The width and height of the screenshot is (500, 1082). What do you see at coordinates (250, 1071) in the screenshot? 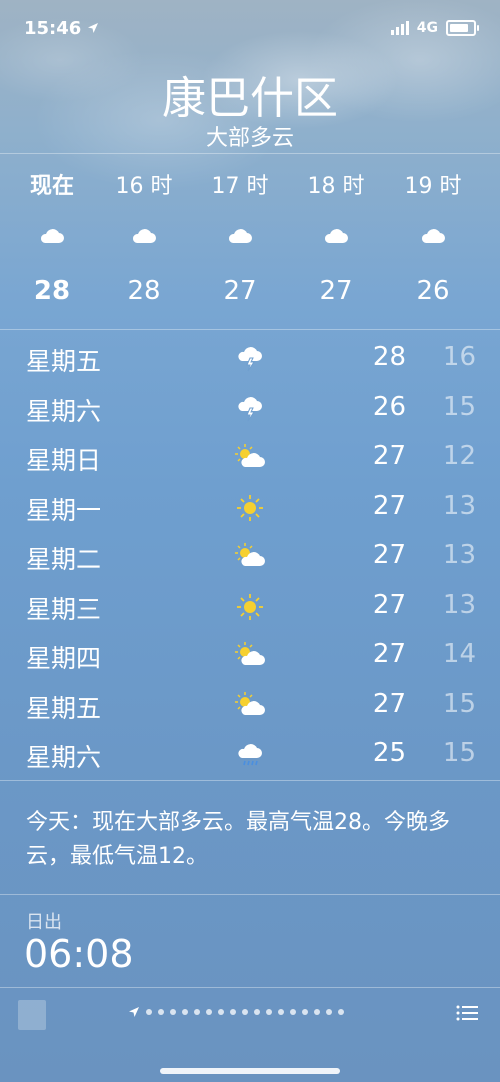
I see `home-indicator` at bounding box center [250, 1071].